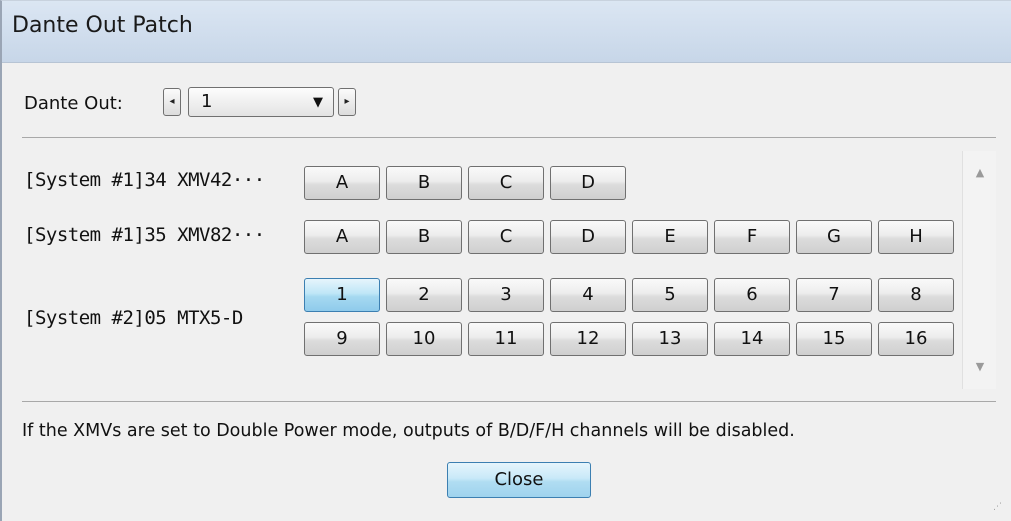  I want to click on device-label: [System #1]35 XMV82···, so click(144, 235).